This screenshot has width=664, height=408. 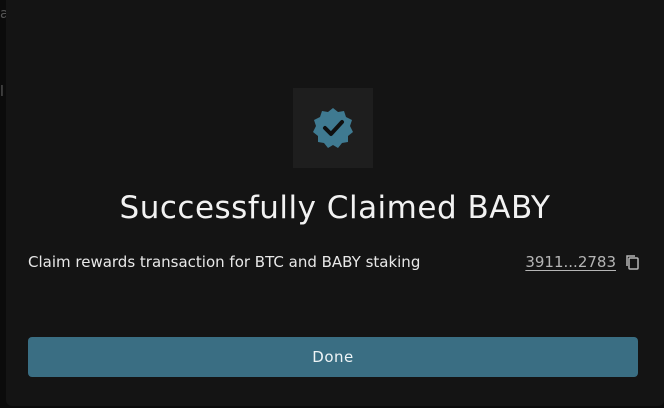 I want to click on success-icon-container, so click(x=333, y=128).